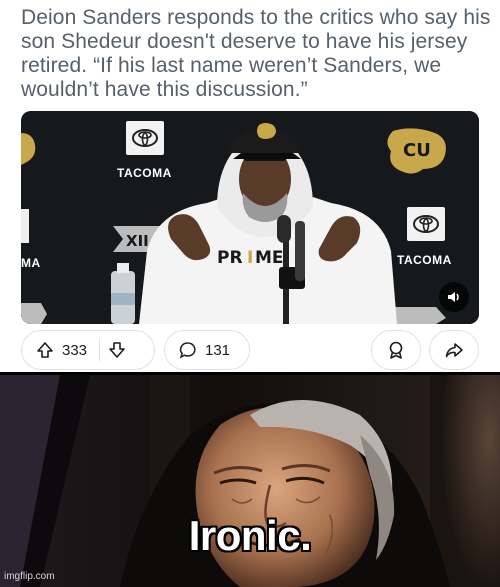 The image size is (500, 587). Describe the element at coordinates (188, 350) in the screenshot. I see `comment-bubble-icon` at that location.